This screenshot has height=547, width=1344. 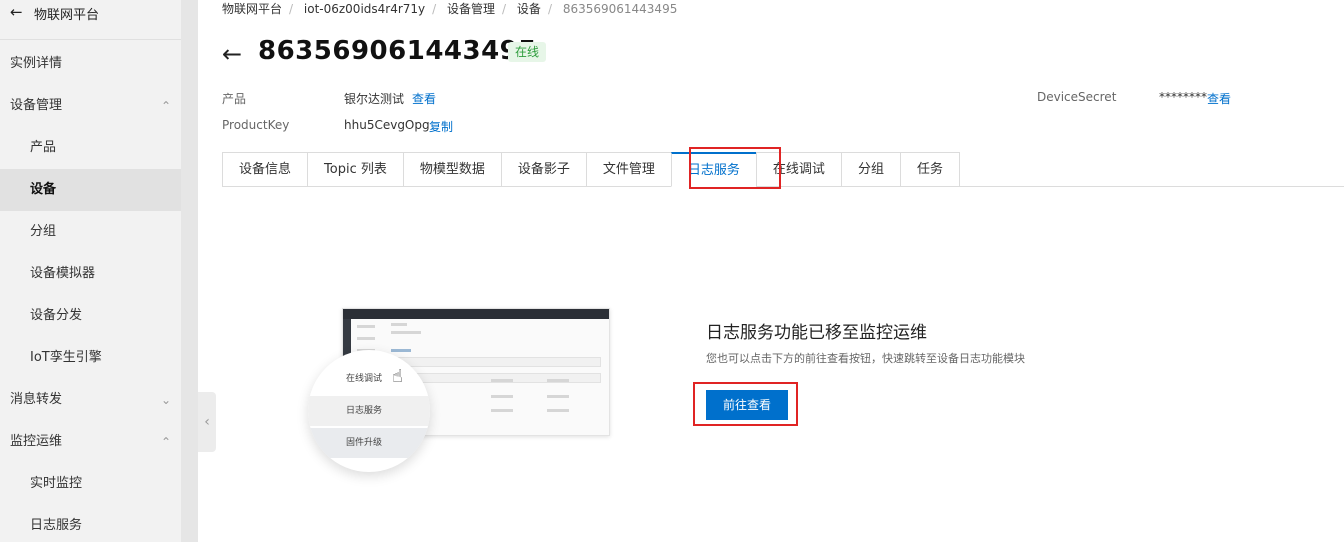 What do you see at coordinates (527, 52) in the screenshot?
I see `status-badge: 在线` at bounding box center [527, 52].